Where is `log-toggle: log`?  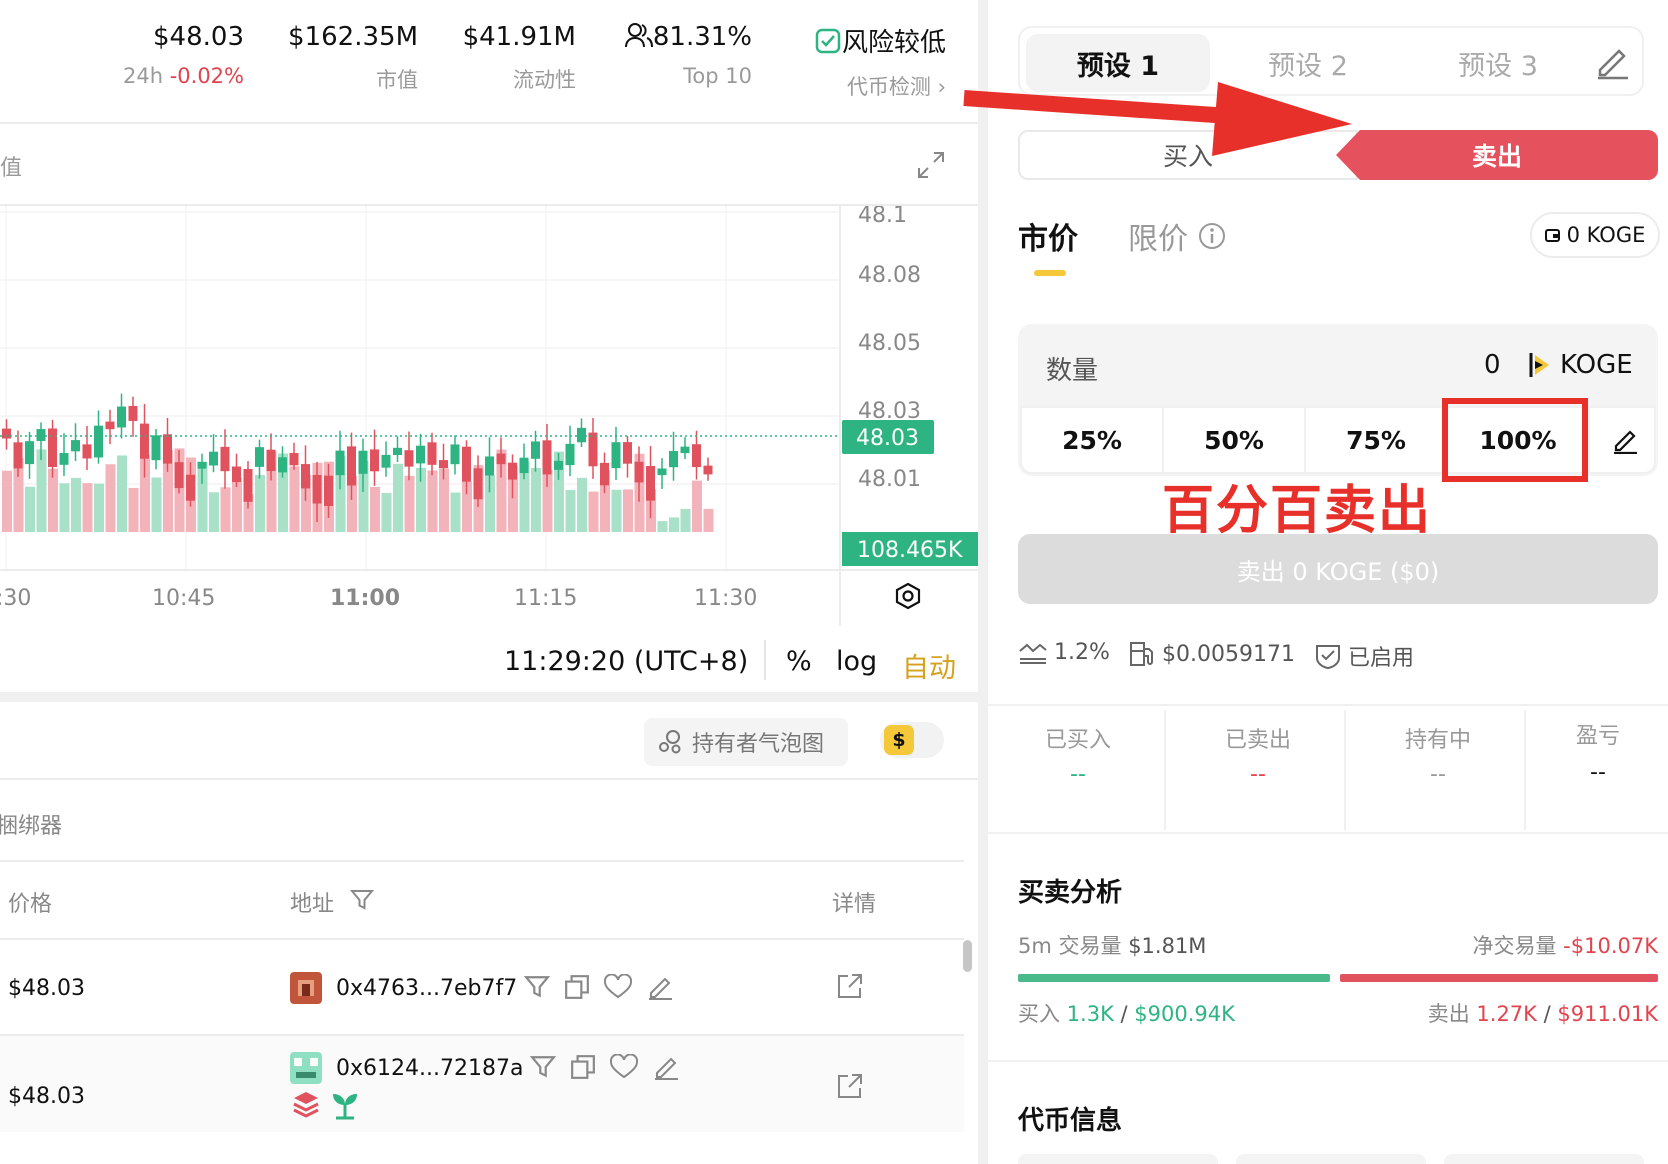
log-toggle: log is located at coordinates (856, 661).